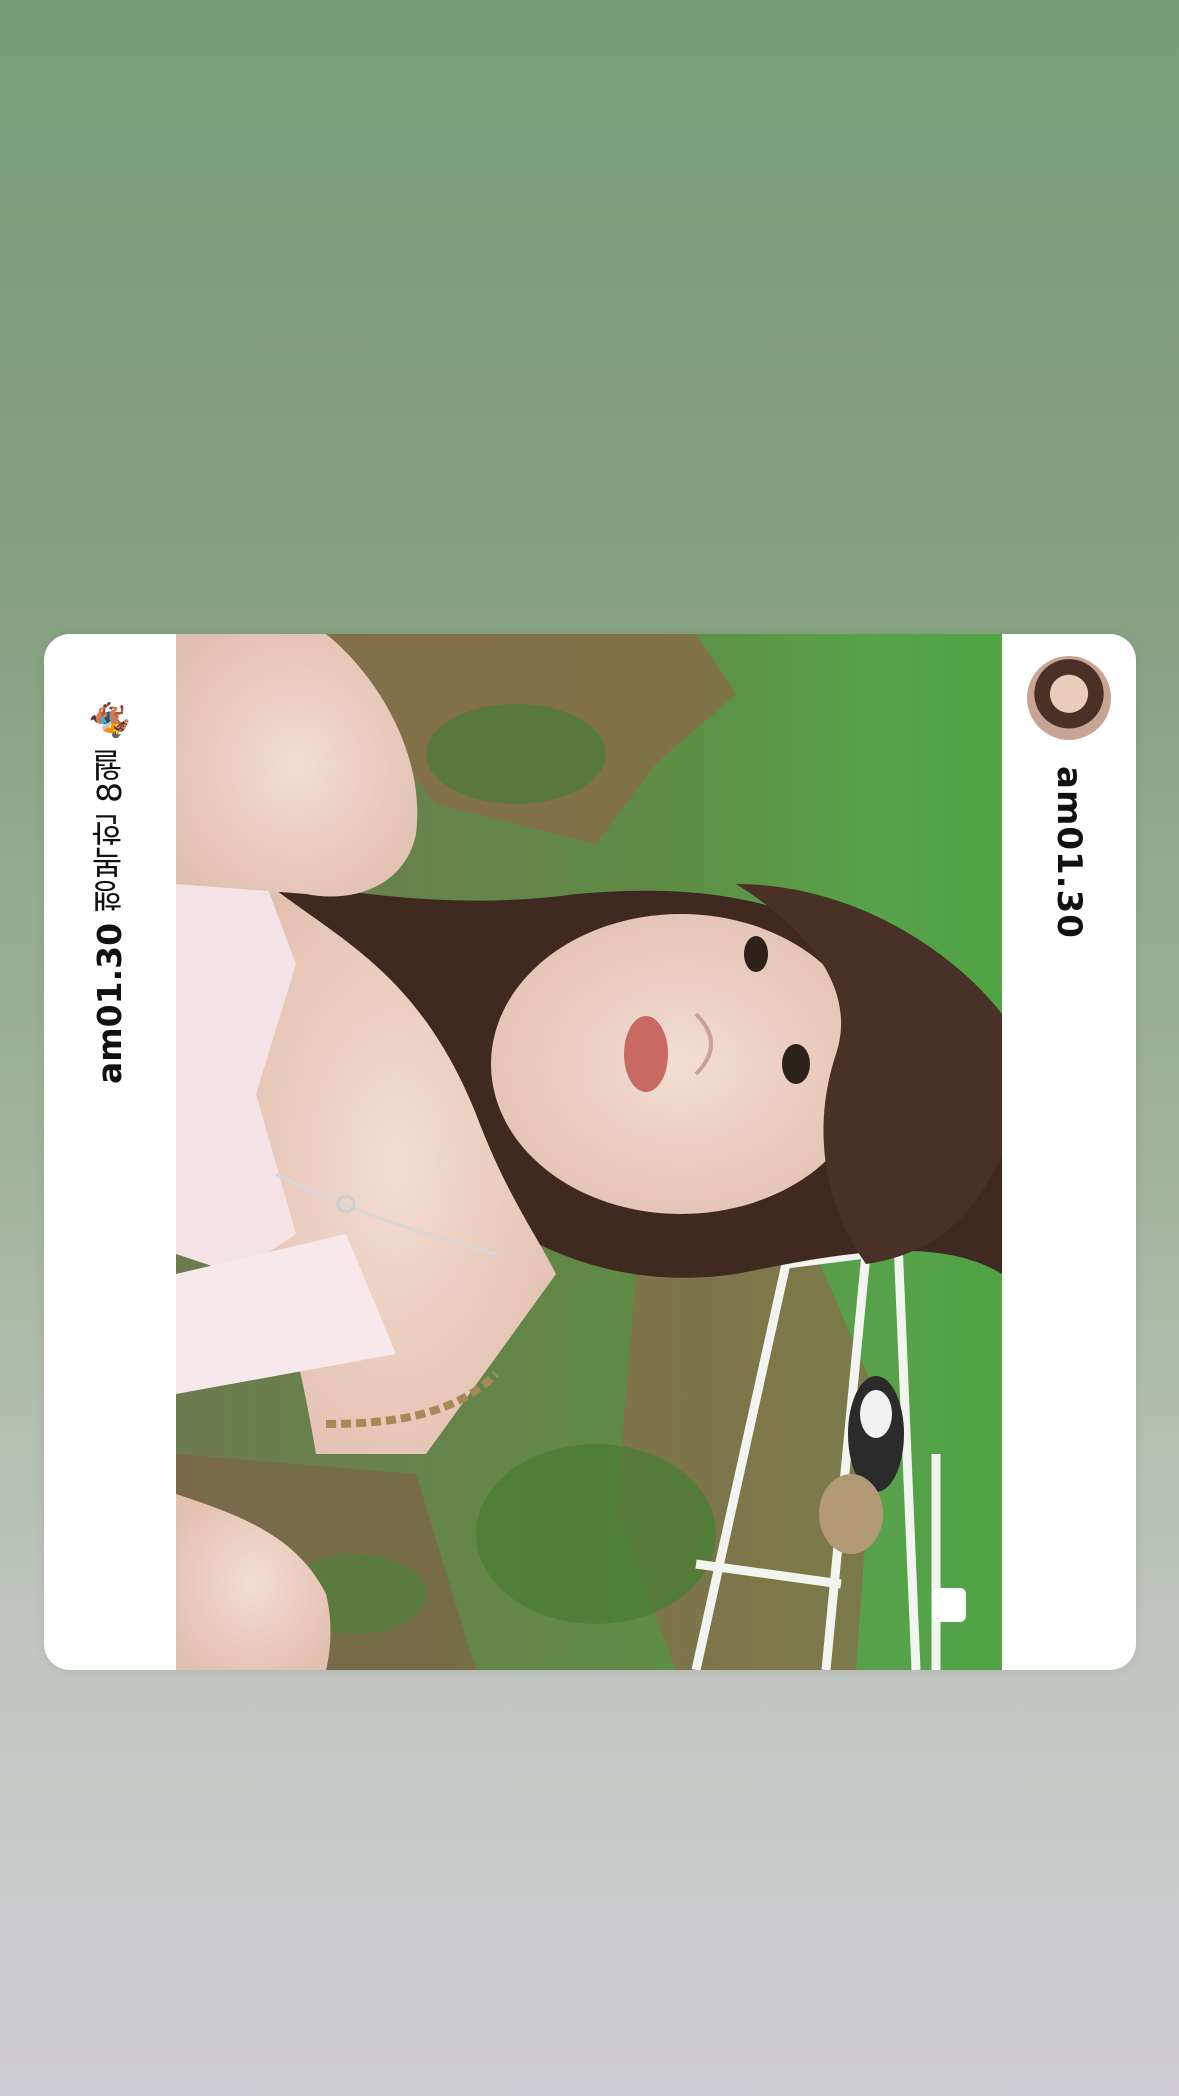 The width and height of the screenshot is (1179, 2096). I want to click on caption-strip: am01.30 행복한 8월 🏇, so click(110, 1152).